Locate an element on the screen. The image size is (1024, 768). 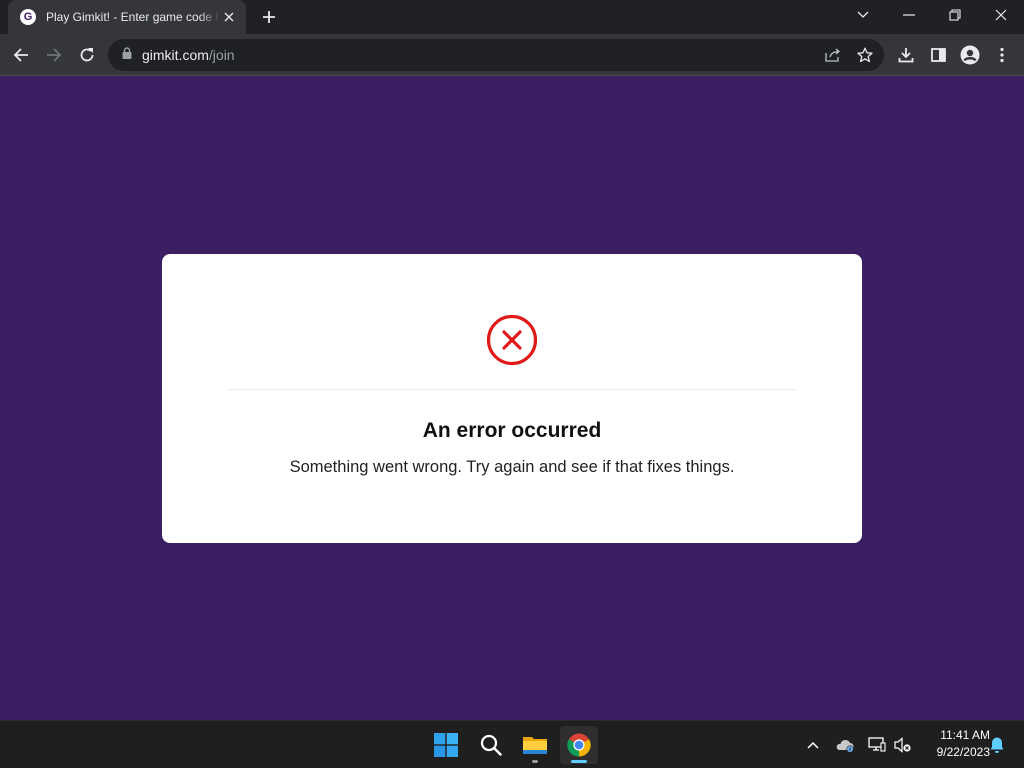
browser-titlebar: G Play Gimkit! - Enter game code here is located at coordinates (512, 17).